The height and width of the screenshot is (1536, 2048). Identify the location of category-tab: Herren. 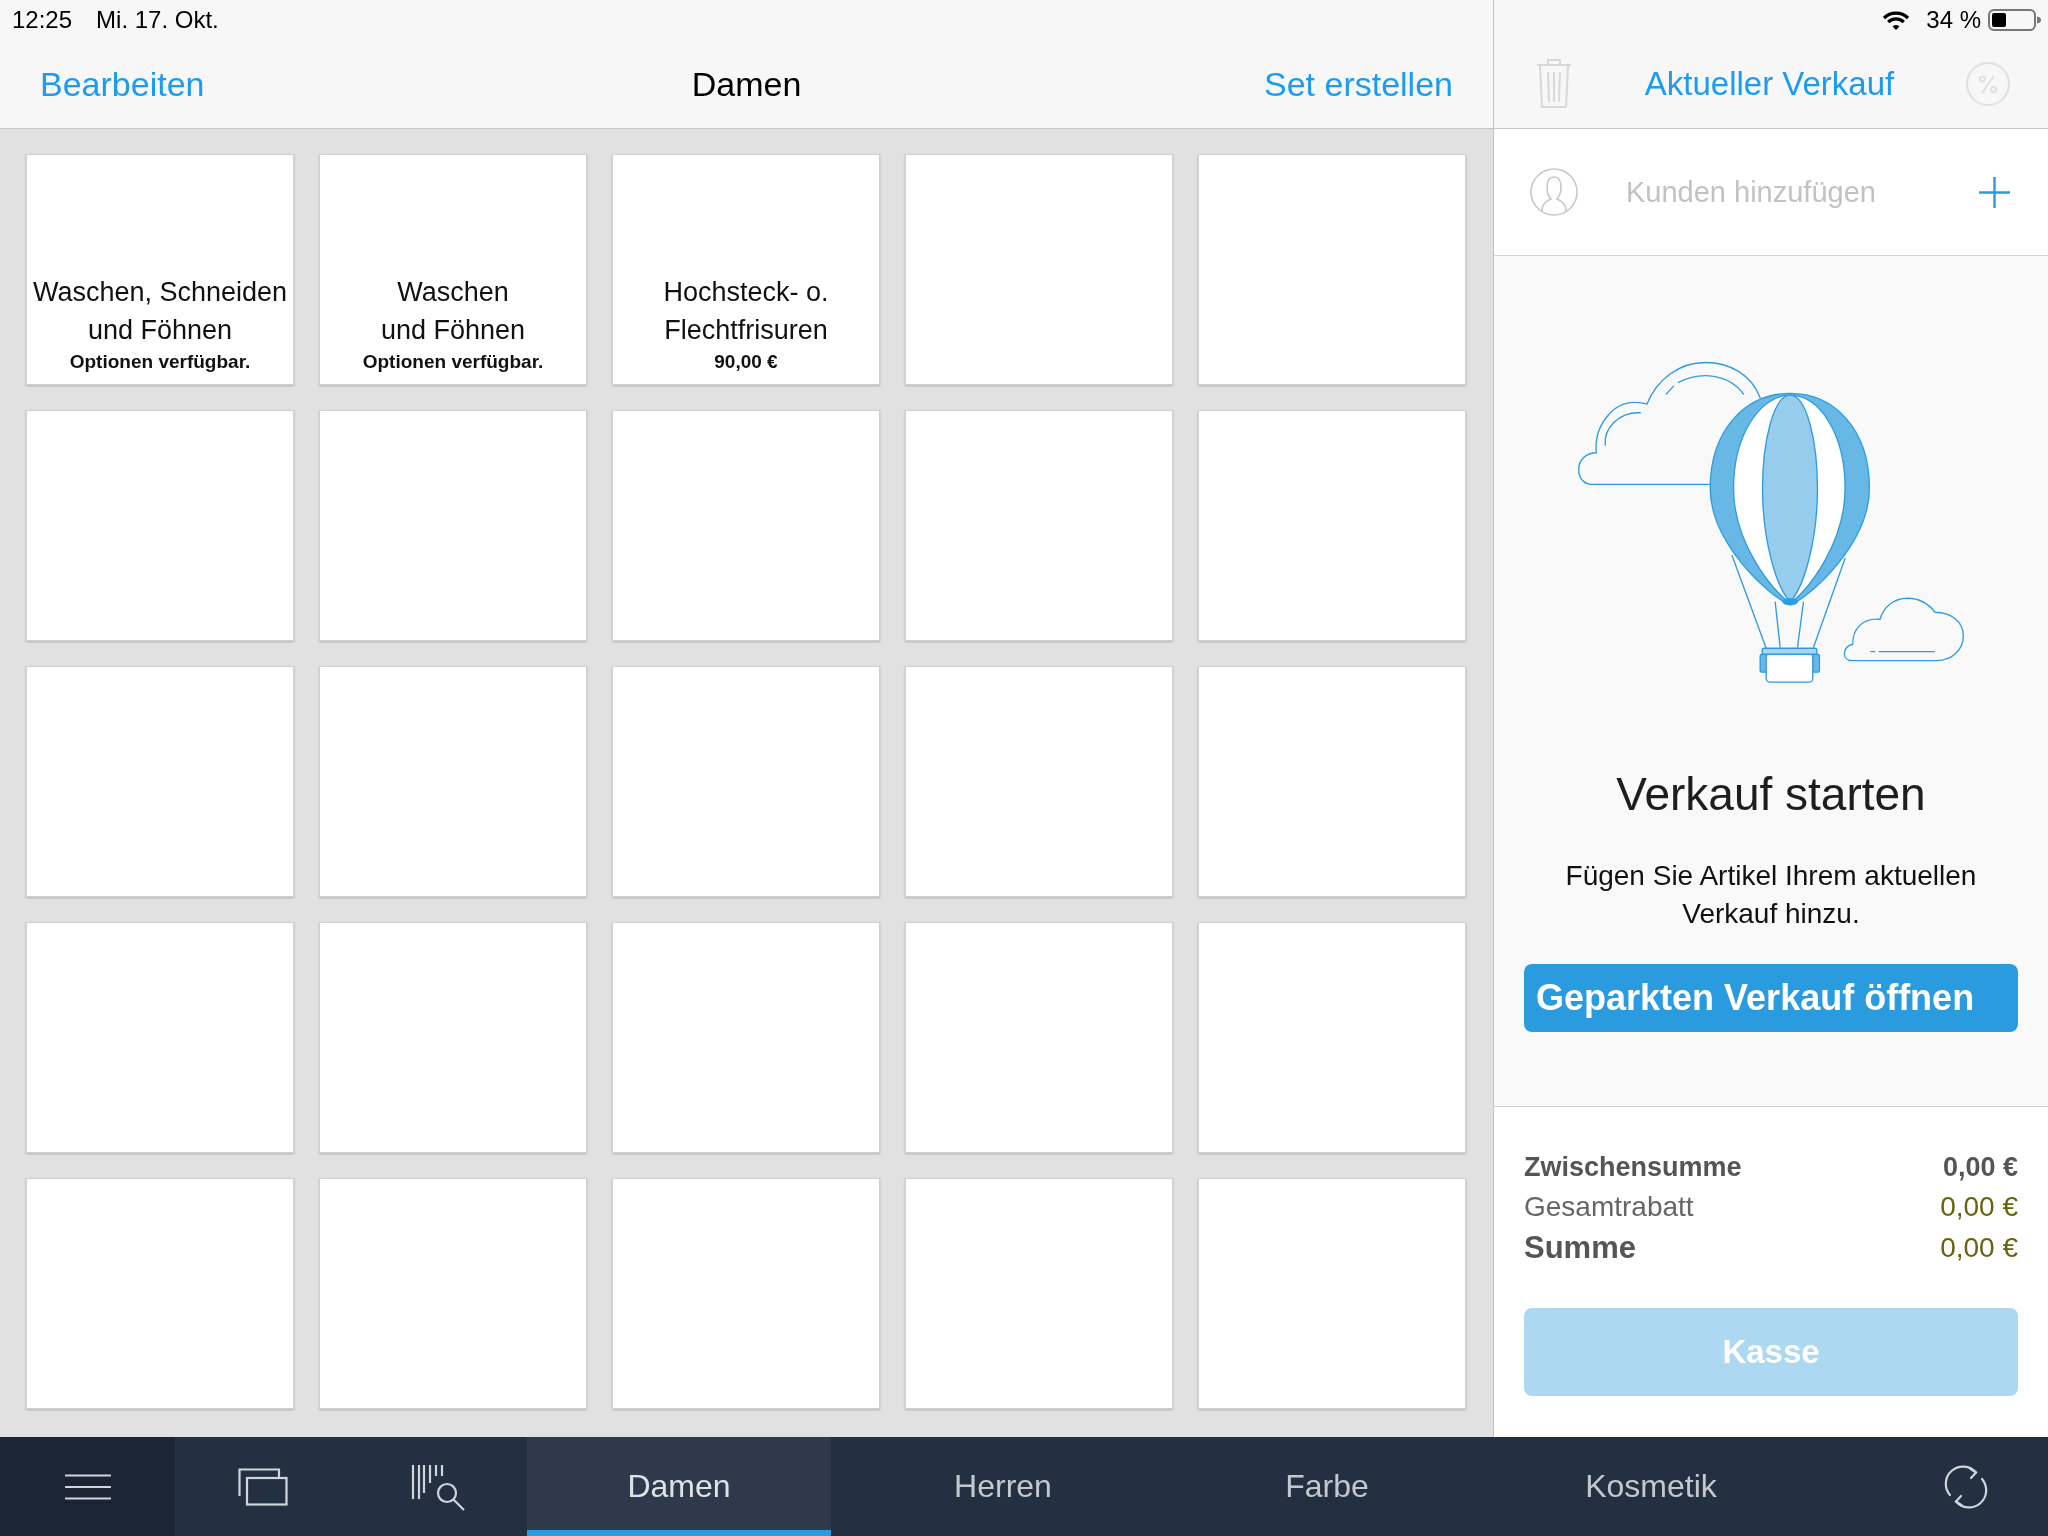
(1003, 1486).